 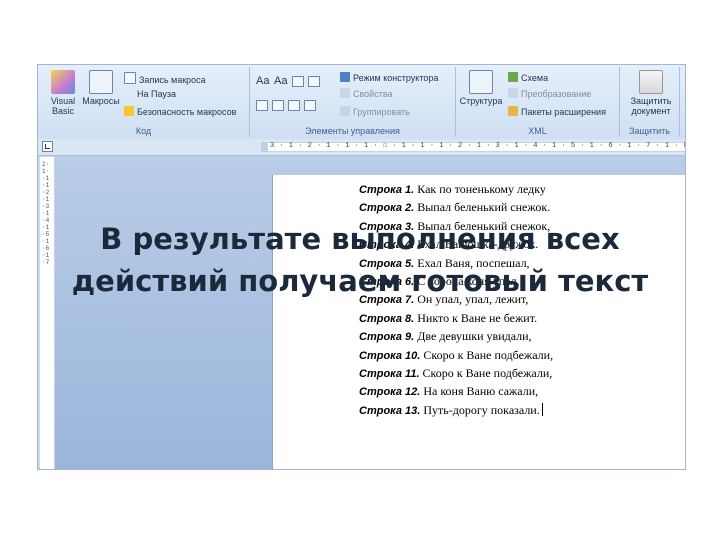 What do you see at coordinates (513, 111) in the screenshot?
I see `expansion-packs-icon` at bounding box center [513, 111].